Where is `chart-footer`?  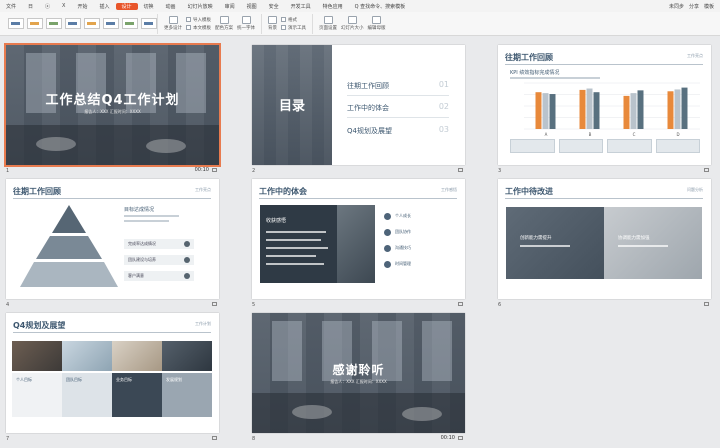
chart-footer is located at coordinates (605, 146).